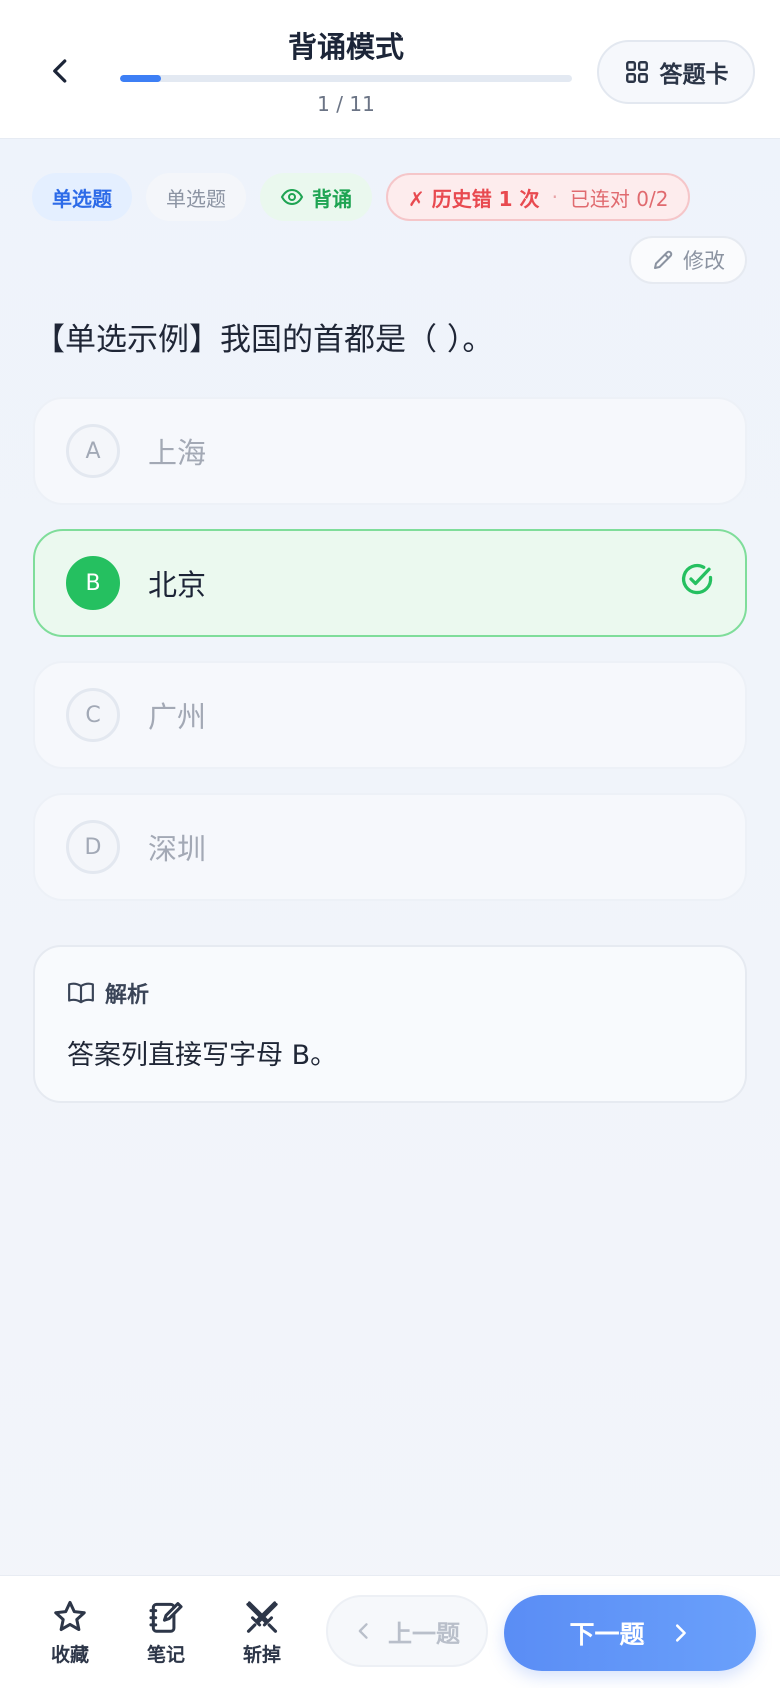  What do you see at coordinates (474, 198) in the screenshot?
I see `history-error-count: ✗ 历史错 1 次` at bounding box center [474, 198].